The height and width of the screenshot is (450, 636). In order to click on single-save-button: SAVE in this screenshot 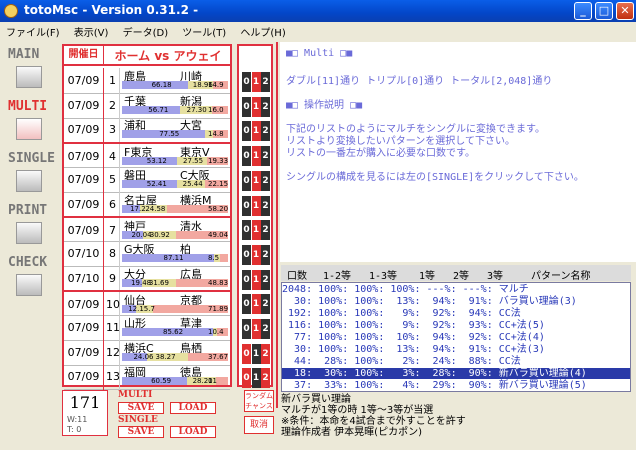, I will do `click(141, 432)`.